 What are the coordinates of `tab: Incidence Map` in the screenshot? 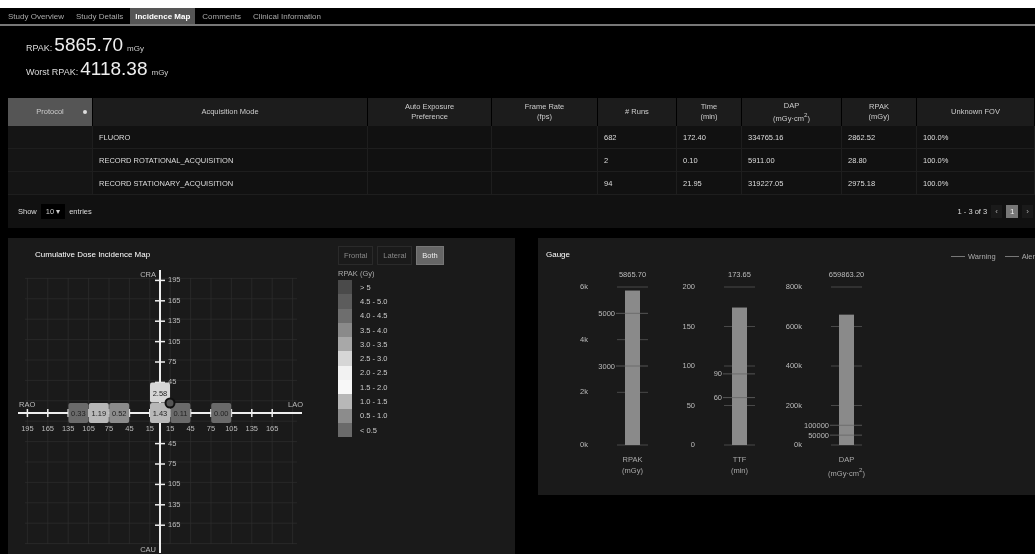 It's located at (163, 16).